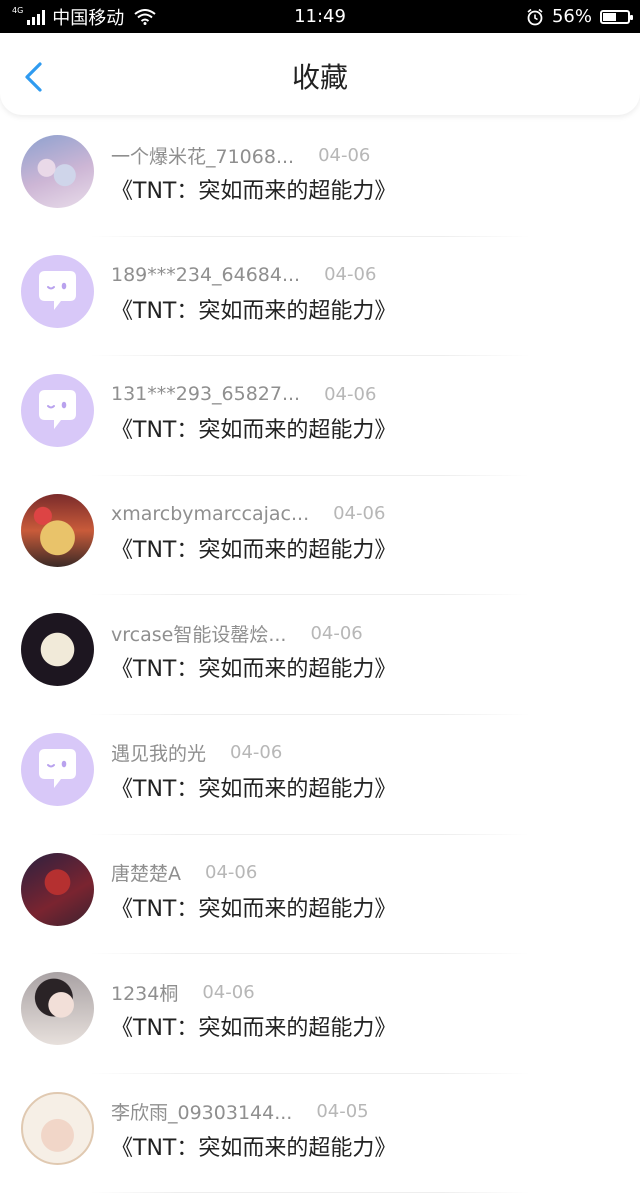 This screenshot has height=1193, width=640. Describe the element at coordinates (320, 297) in the screenshot. I see `list-item: 189***234_64684... 04-06 《TNT：突如而来的超能力》` at that location.